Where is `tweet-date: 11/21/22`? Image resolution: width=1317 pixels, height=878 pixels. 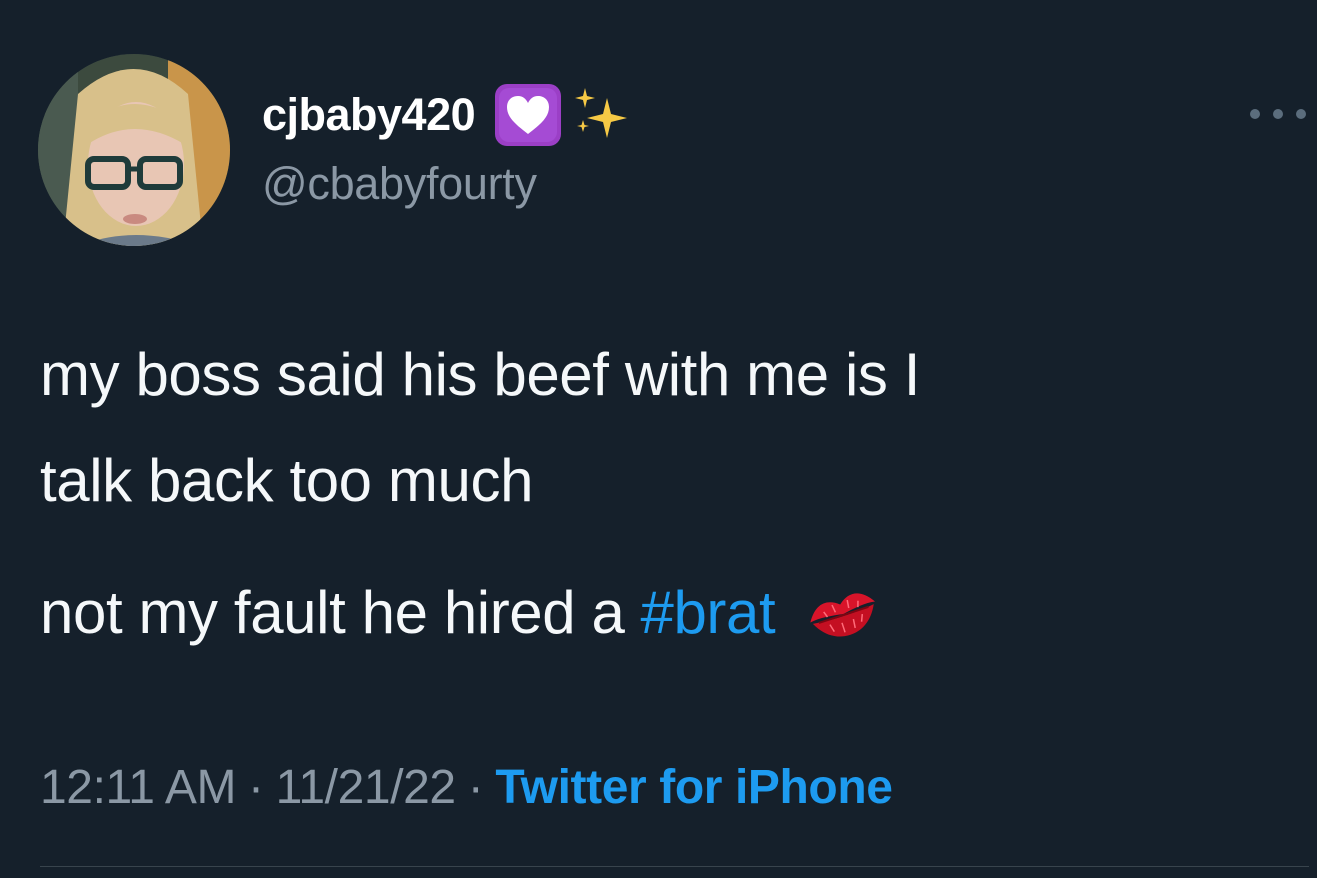 tweet-date: 11/21/22 is located at coordinates (366, 787).